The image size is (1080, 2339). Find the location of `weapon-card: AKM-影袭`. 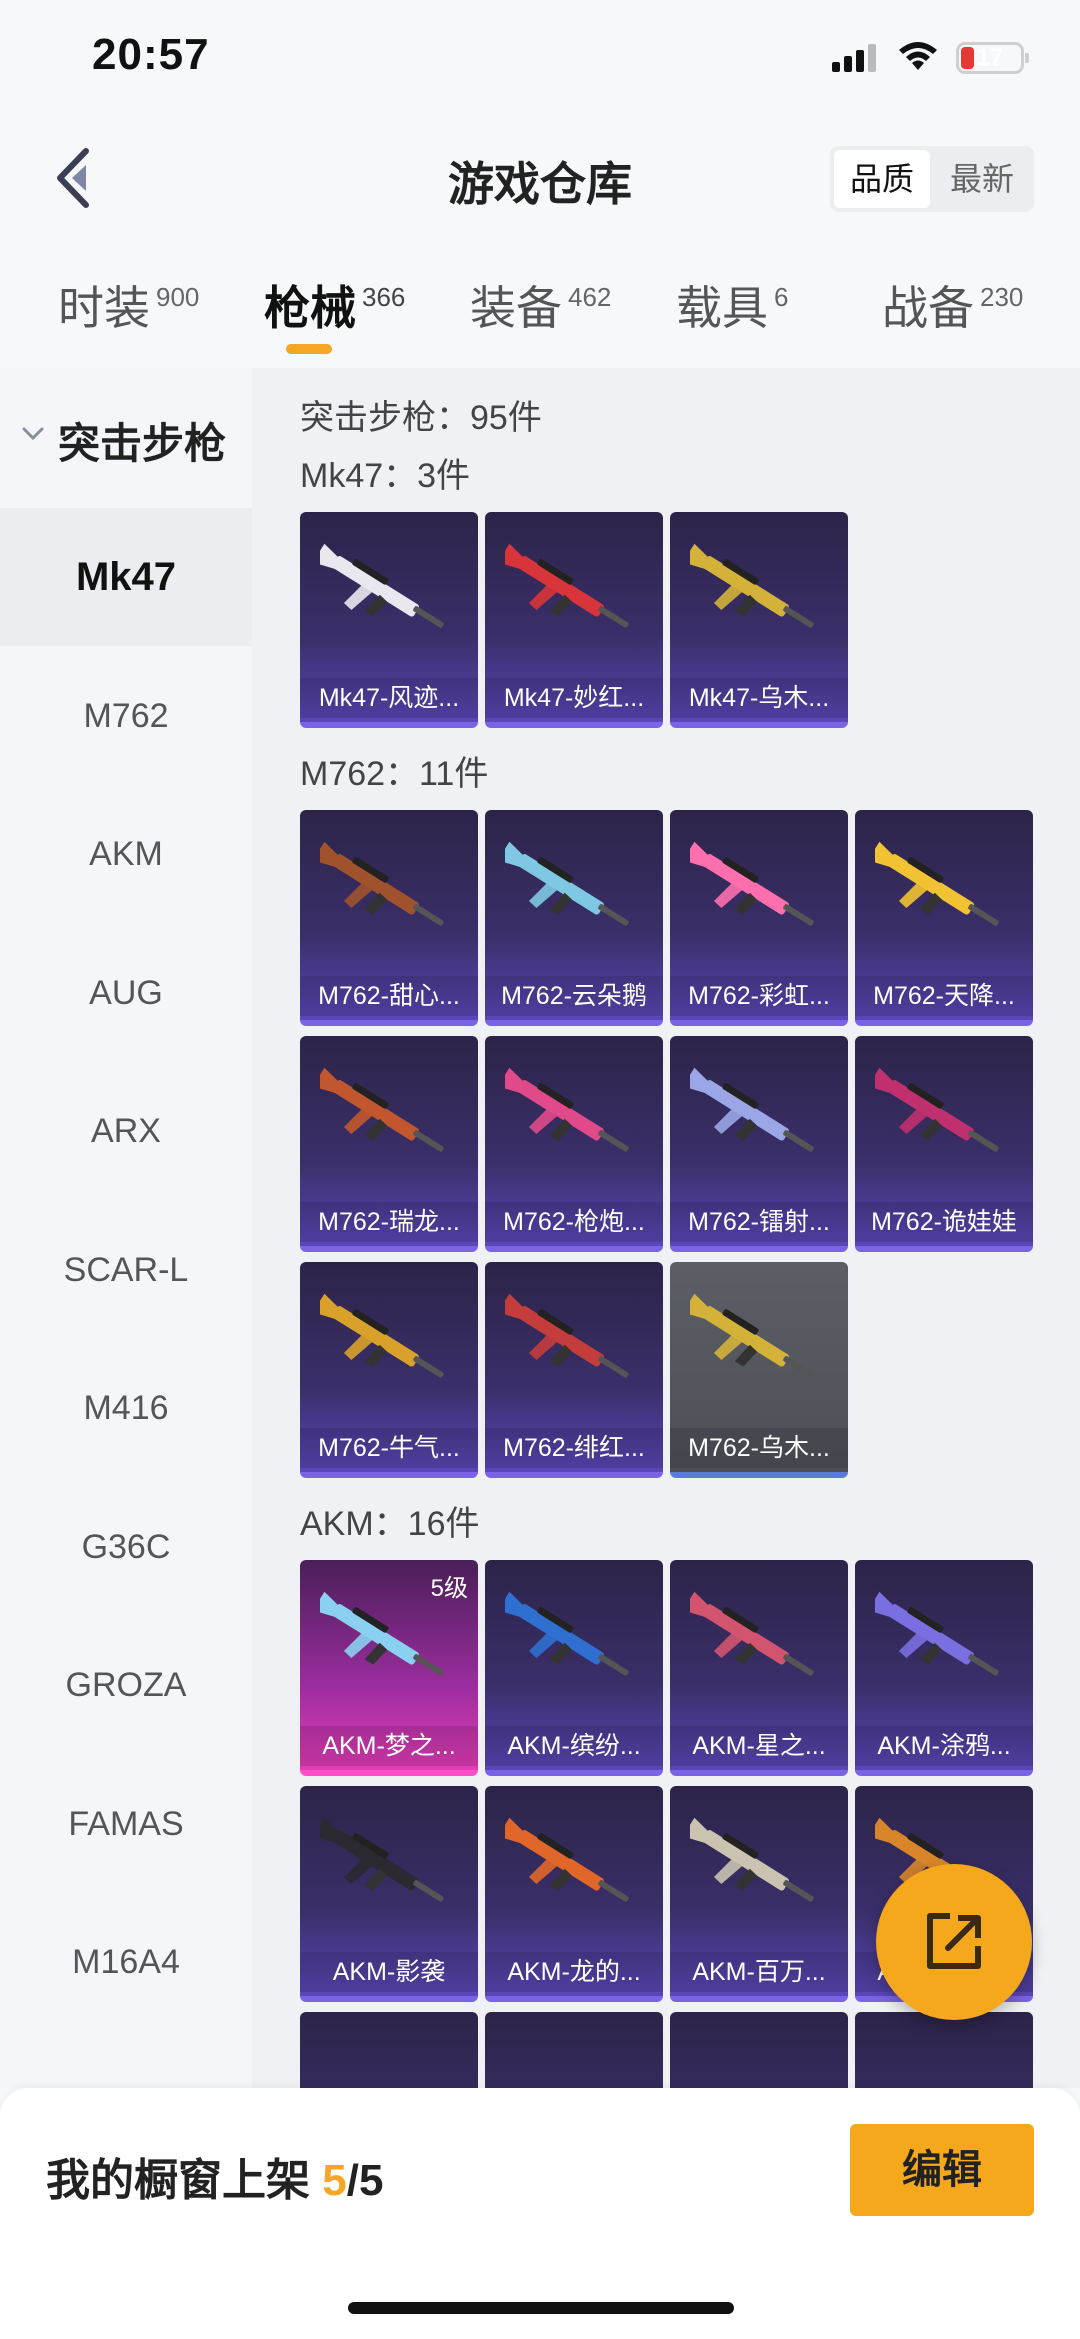

weapon-card: AKM-影袭 is located at coordinates (389, 1894).